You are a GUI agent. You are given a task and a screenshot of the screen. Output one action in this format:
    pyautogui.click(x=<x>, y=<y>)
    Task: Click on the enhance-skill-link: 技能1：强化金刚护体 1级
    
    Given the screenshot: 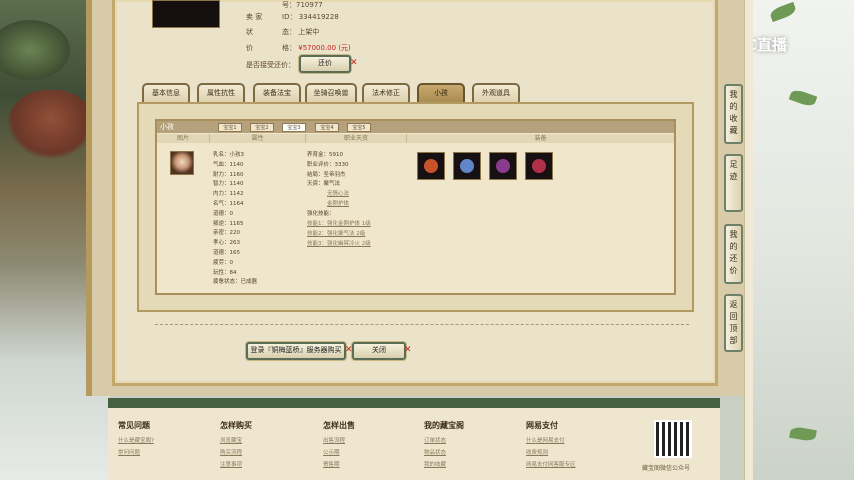 What is the action you would take?
    pyautogui.click(x=339, y=223)
    